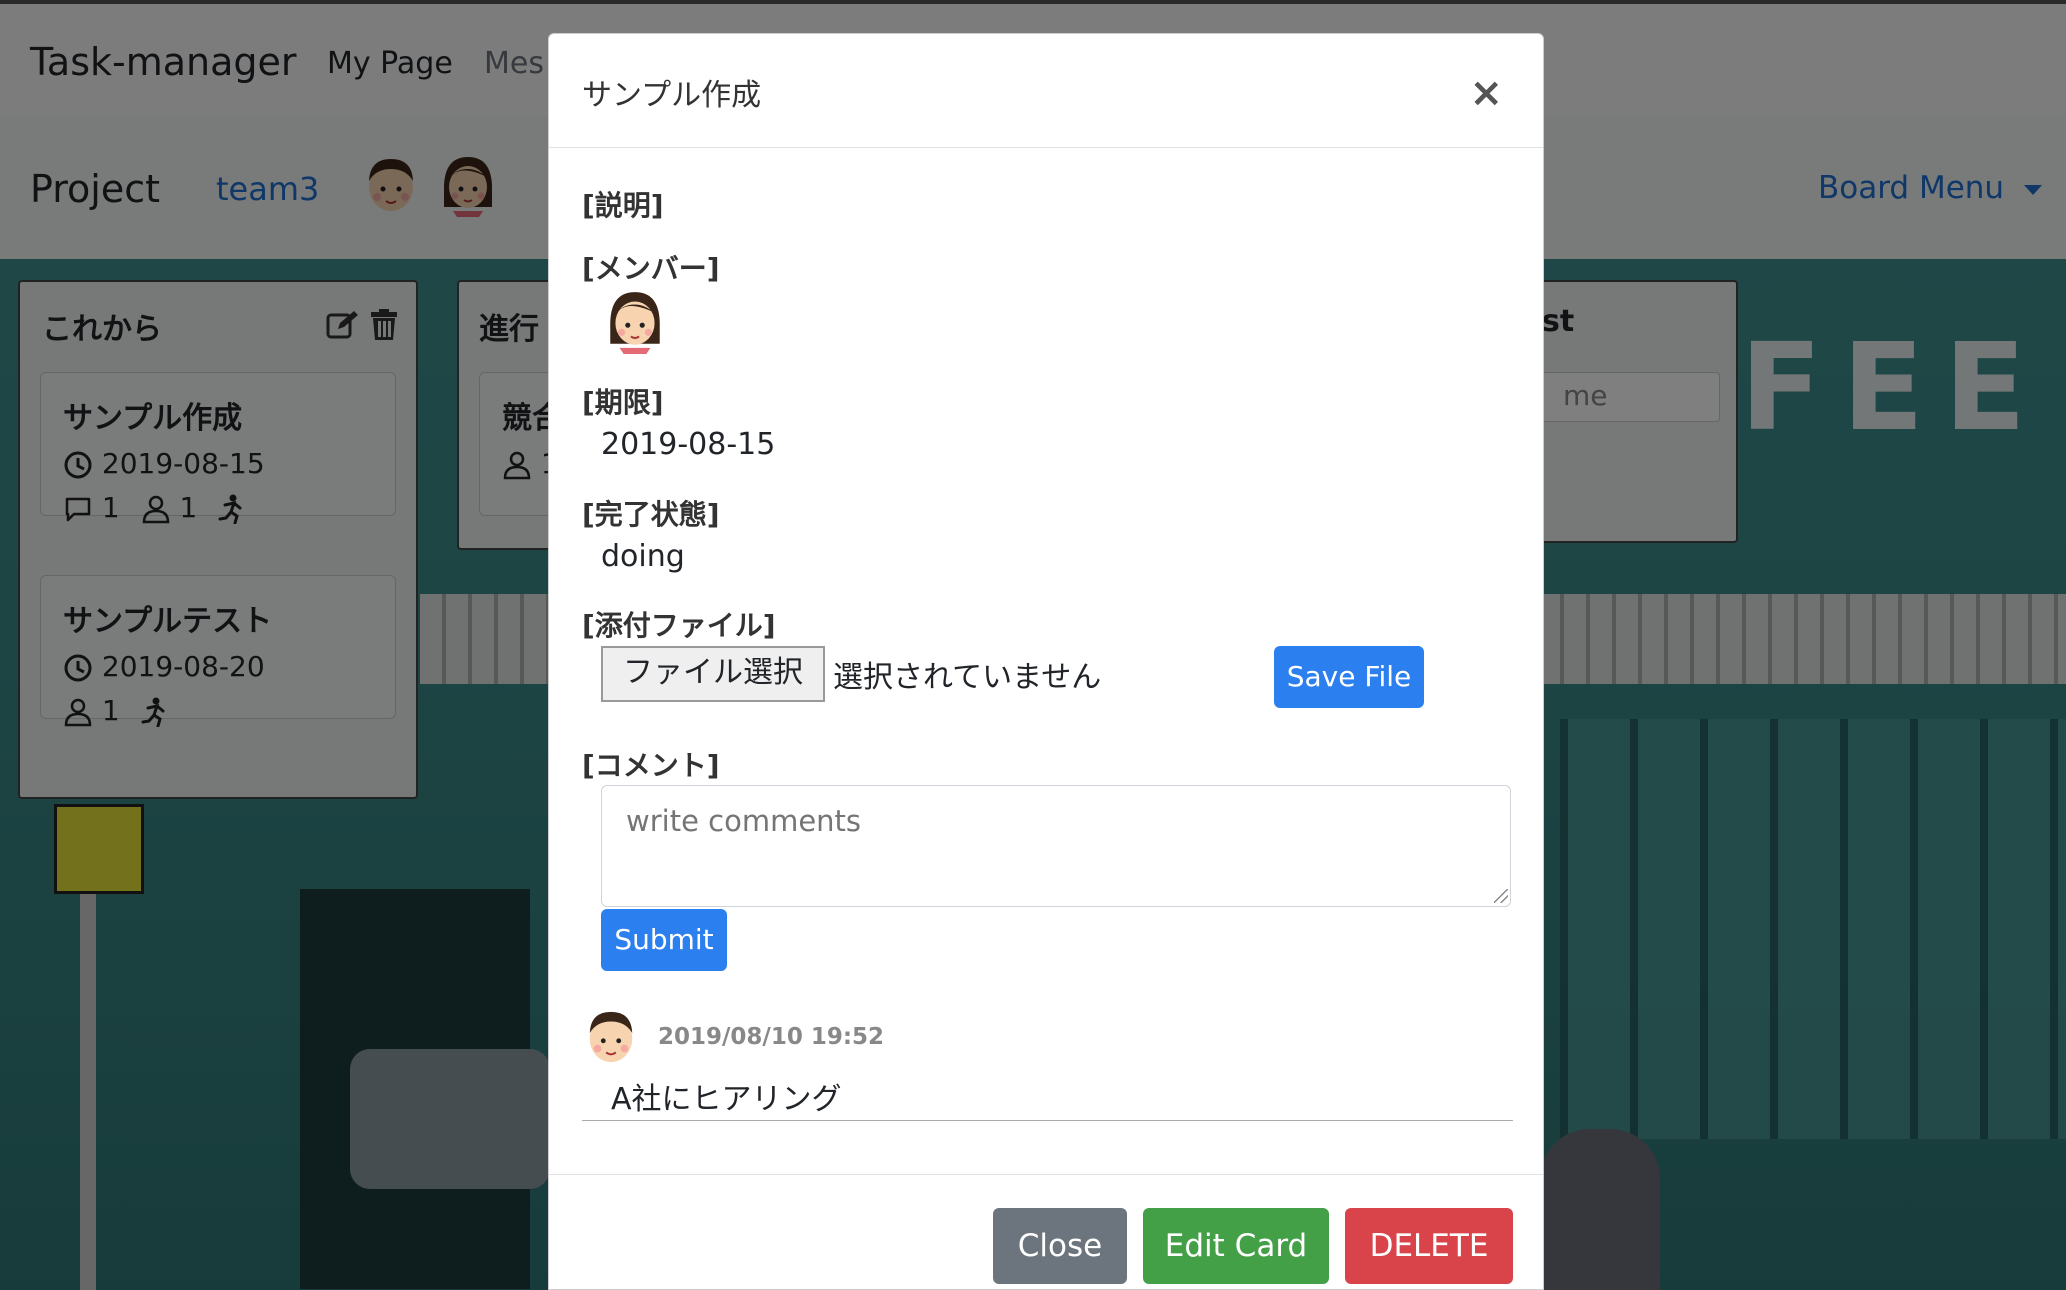 This screenshot has width=2066, height=1290. Describe the element at coordinates (1349, 677) in the screenshot. I see `save-file-button: Save File` at that location.